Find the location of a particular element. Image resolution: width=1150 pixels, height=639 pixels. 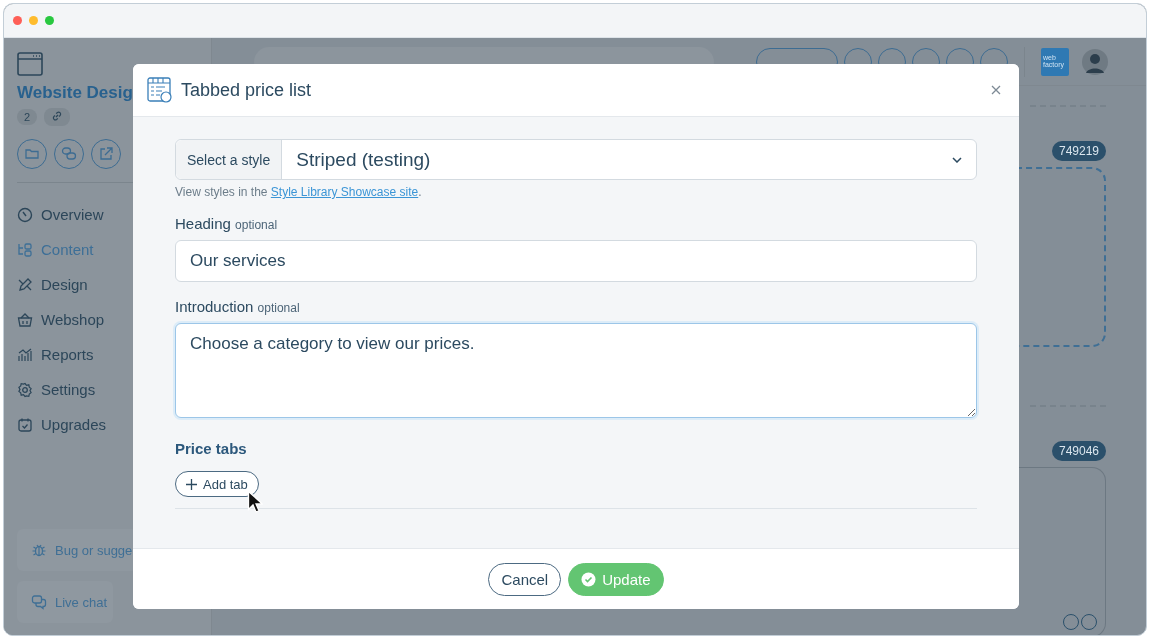

window-icon is located at coordinates (30, 64).